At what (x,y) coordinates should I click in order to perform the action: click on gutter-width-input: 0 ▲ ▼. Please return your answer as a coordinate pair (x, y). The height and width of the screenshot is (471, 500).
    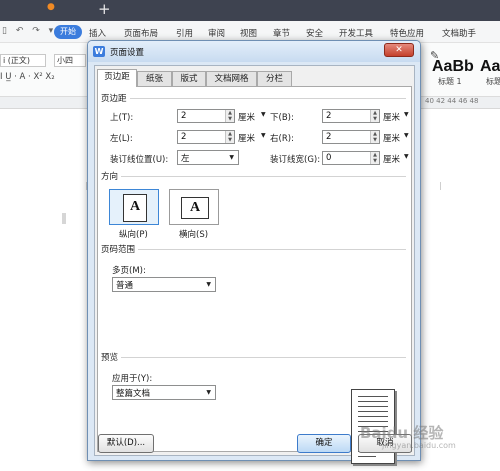
    Looking at the image, I should click on (351, 158).